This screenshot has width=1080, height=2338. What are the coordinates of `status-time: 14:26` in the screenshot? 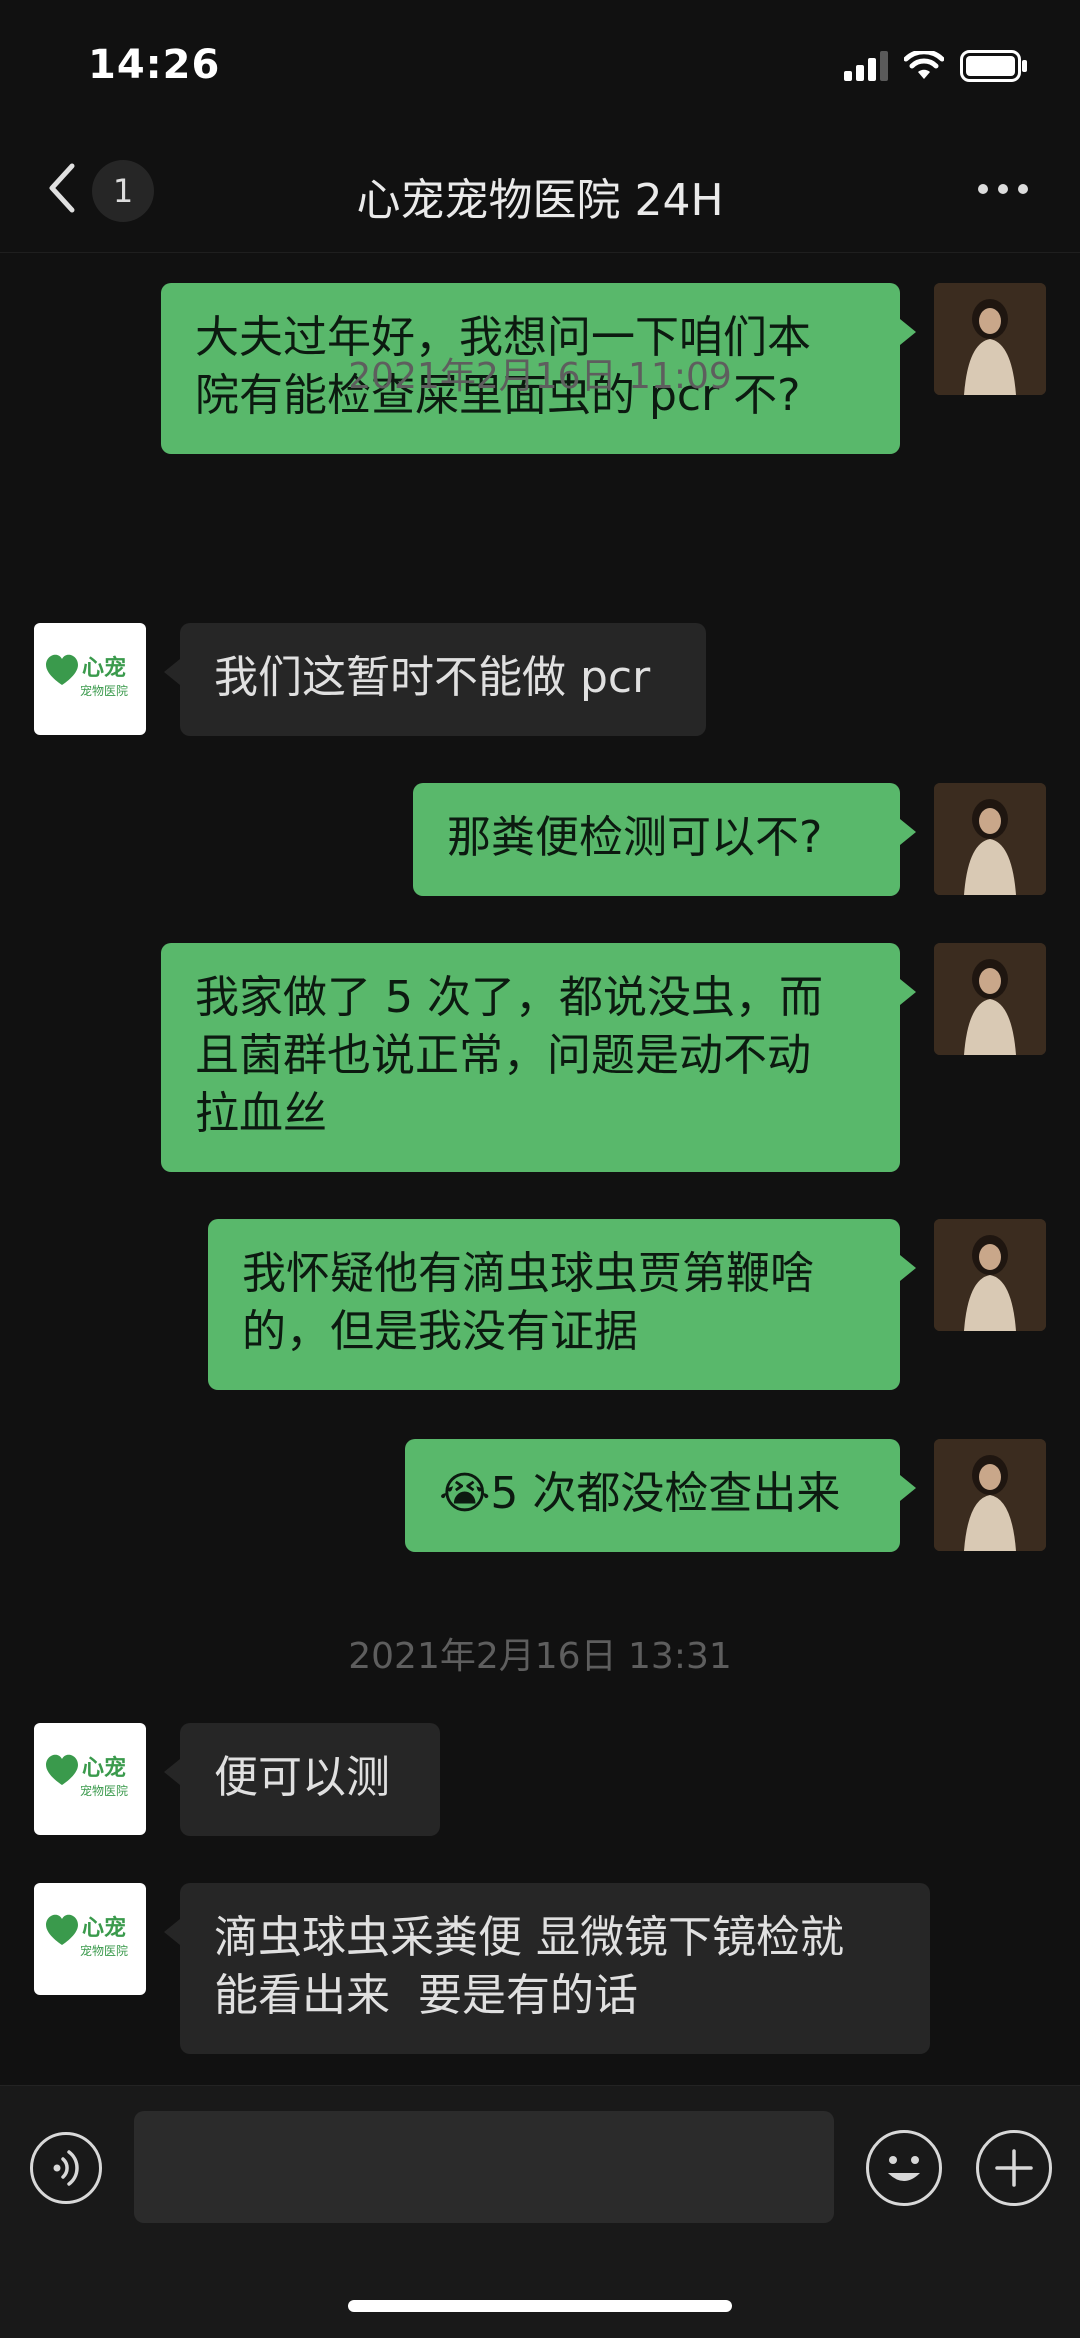 It's located at (154, 65).